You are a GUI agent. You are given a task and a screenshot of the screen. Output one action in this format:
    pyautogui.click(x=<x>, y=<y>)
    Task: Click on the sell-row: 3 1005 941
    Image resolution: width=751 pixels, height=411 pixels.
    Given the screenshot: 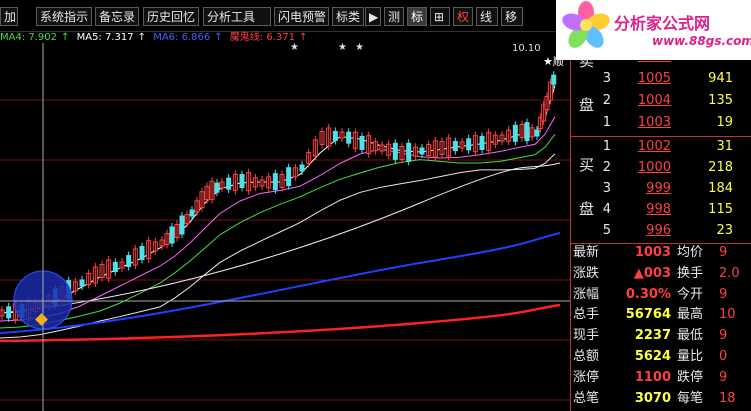 What is the action you would take?
    pyautogui.click(x=667, y=78)
    